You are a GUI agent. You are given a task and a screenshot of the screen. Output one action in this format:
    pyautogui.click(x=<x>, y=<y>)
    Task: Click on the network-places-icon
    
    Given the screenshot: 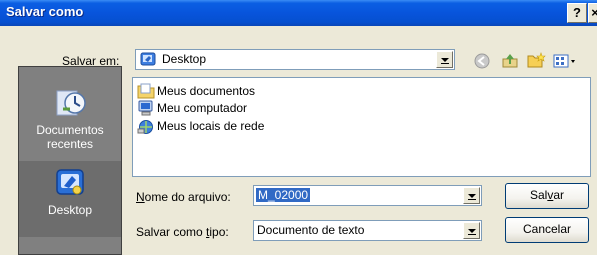 What is the action you would take?
    pyautogui.click(x=146, y=126)
    